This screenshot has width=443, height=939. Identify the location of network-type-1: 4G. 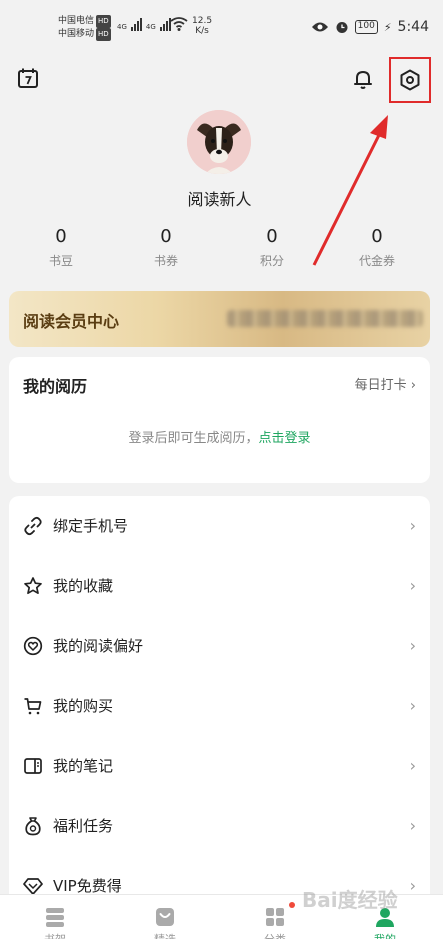
(122, 27).